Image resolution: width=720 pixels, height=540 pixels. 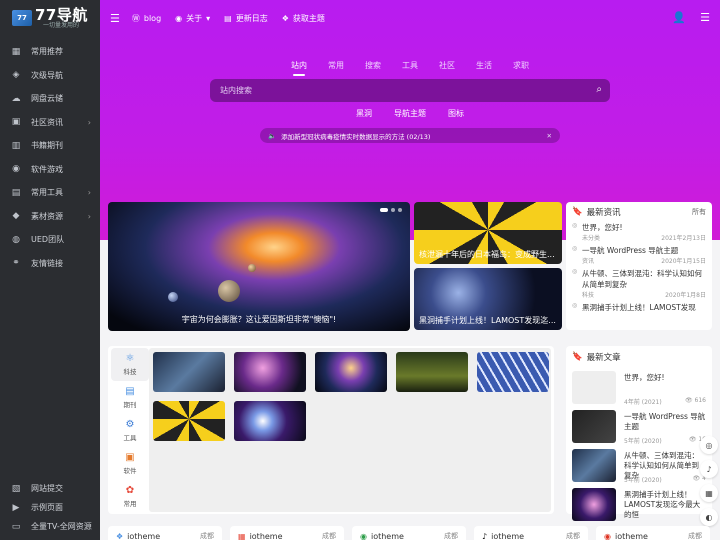 What do you see at coordinates (50, 488) in the screenshot?
I see `sidebar-item-submit: ▧ 网站提交` at bounding box center [50, 488].